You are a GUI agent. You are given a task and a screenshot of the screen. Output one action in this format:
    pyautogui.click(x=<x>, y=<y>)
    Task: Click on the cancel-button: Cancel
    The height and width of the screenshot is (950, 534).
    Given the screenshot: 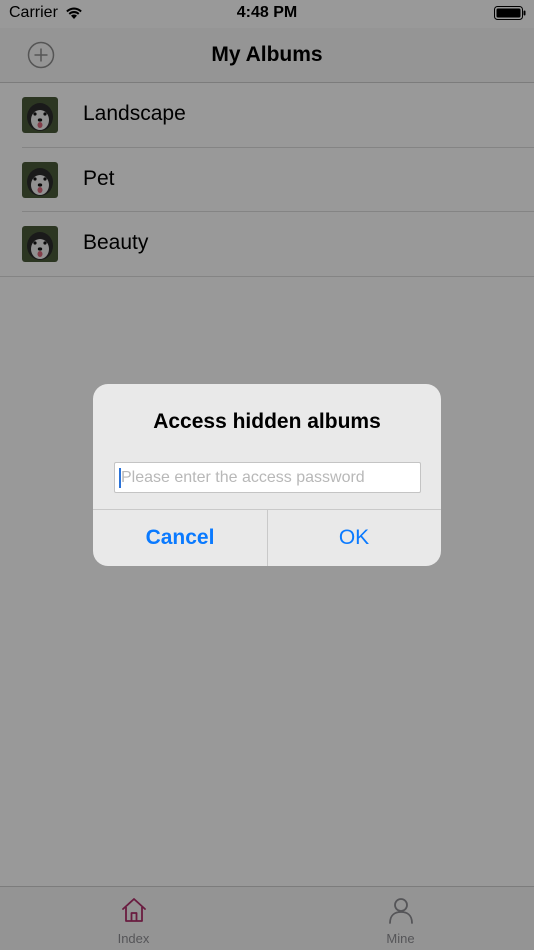 What is the action you would take?
    pyautogui.click(x=180, y=538)
    